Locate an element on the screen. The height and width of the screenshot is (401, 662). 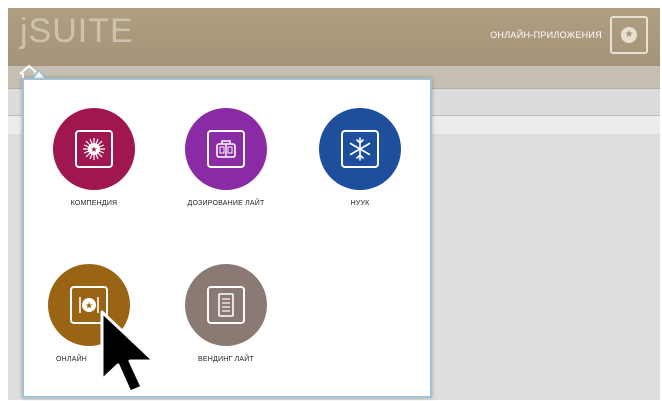
dosage-icon is located at coordinates (226, 149).